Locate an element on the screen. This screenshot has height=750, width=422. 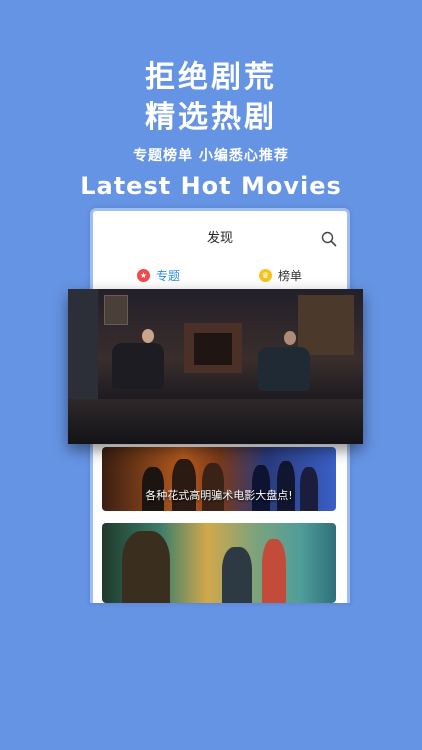
search-icon is located at coordinates (329, 239).